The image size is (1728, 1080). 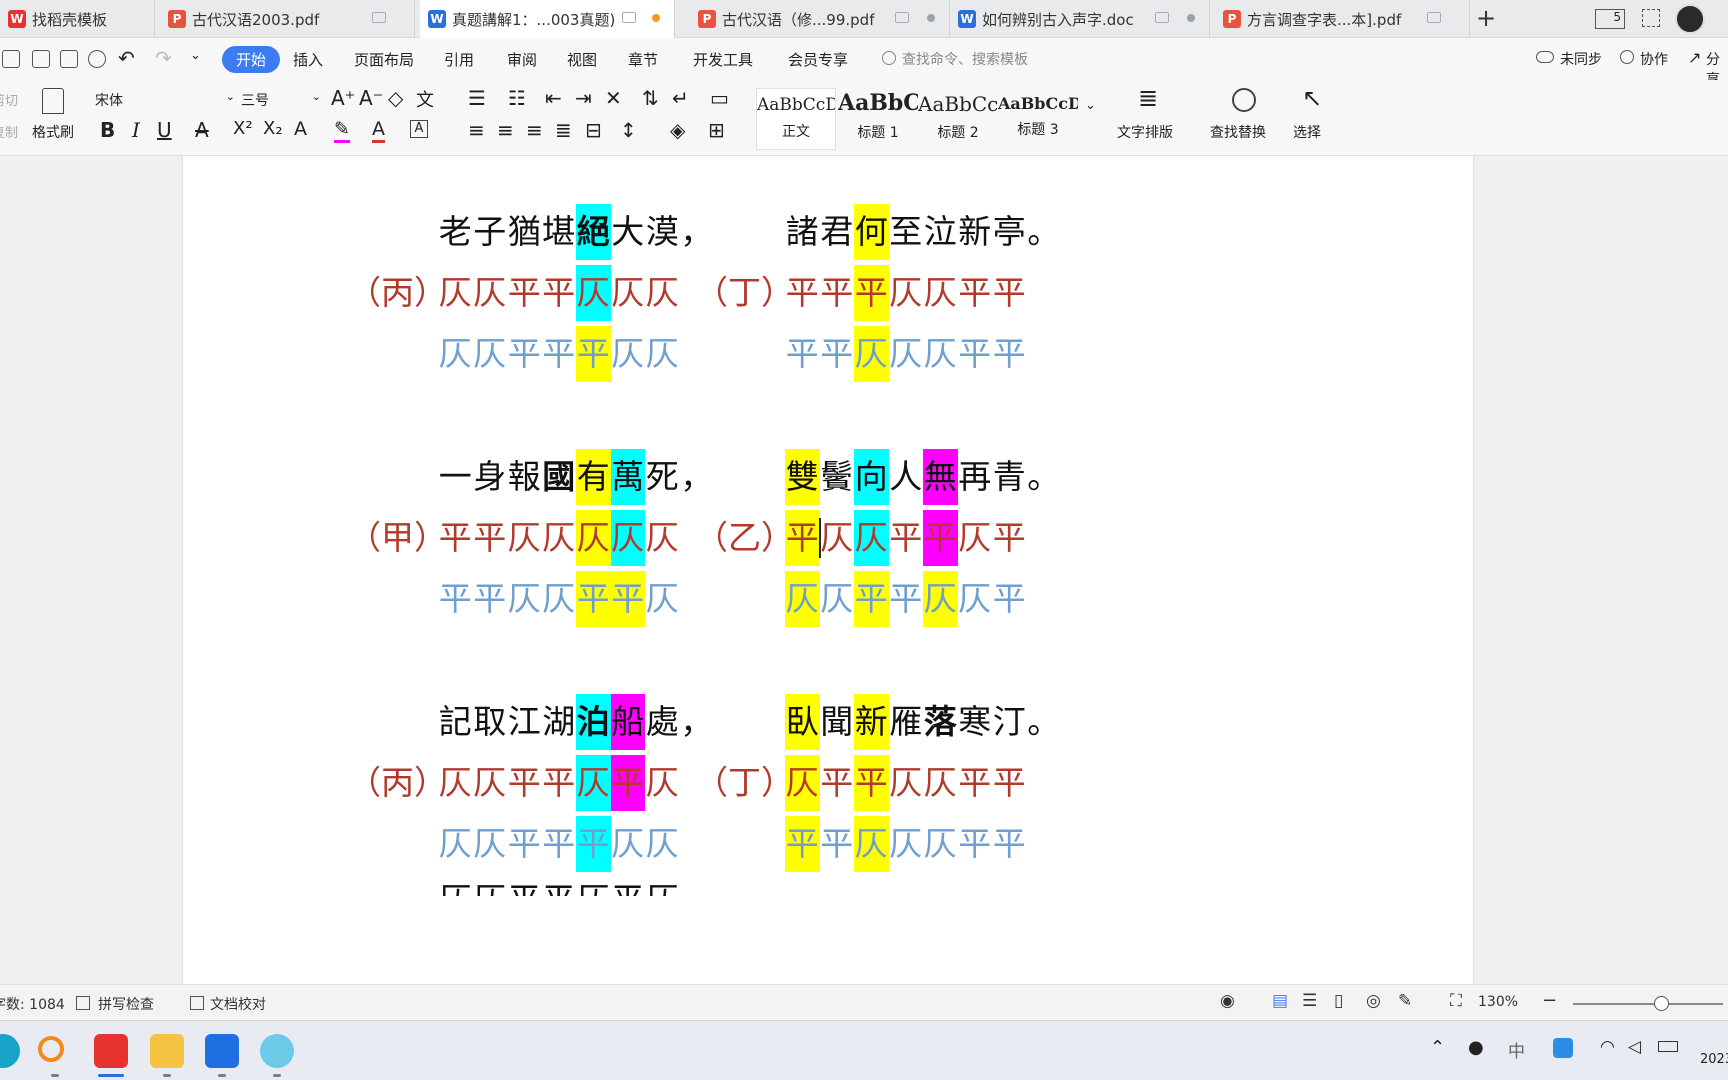 I want to click on wifi-icon: ◠, so click(x=1607, y=1047).